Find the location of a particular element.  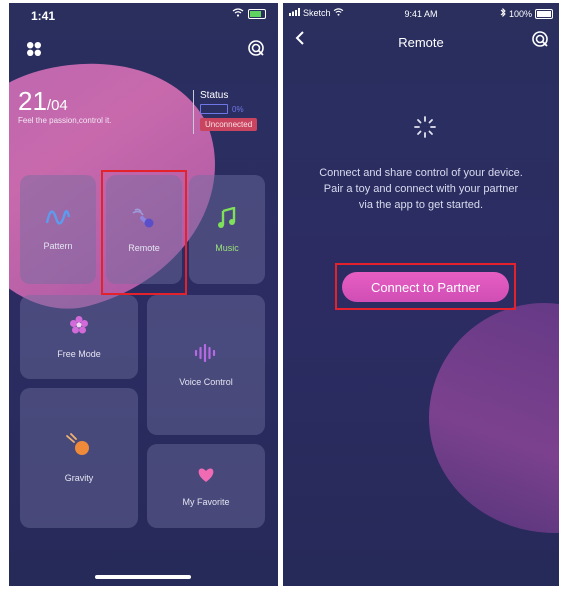

tile-free-mode: Free Mode is located at coordinates (79, 337).